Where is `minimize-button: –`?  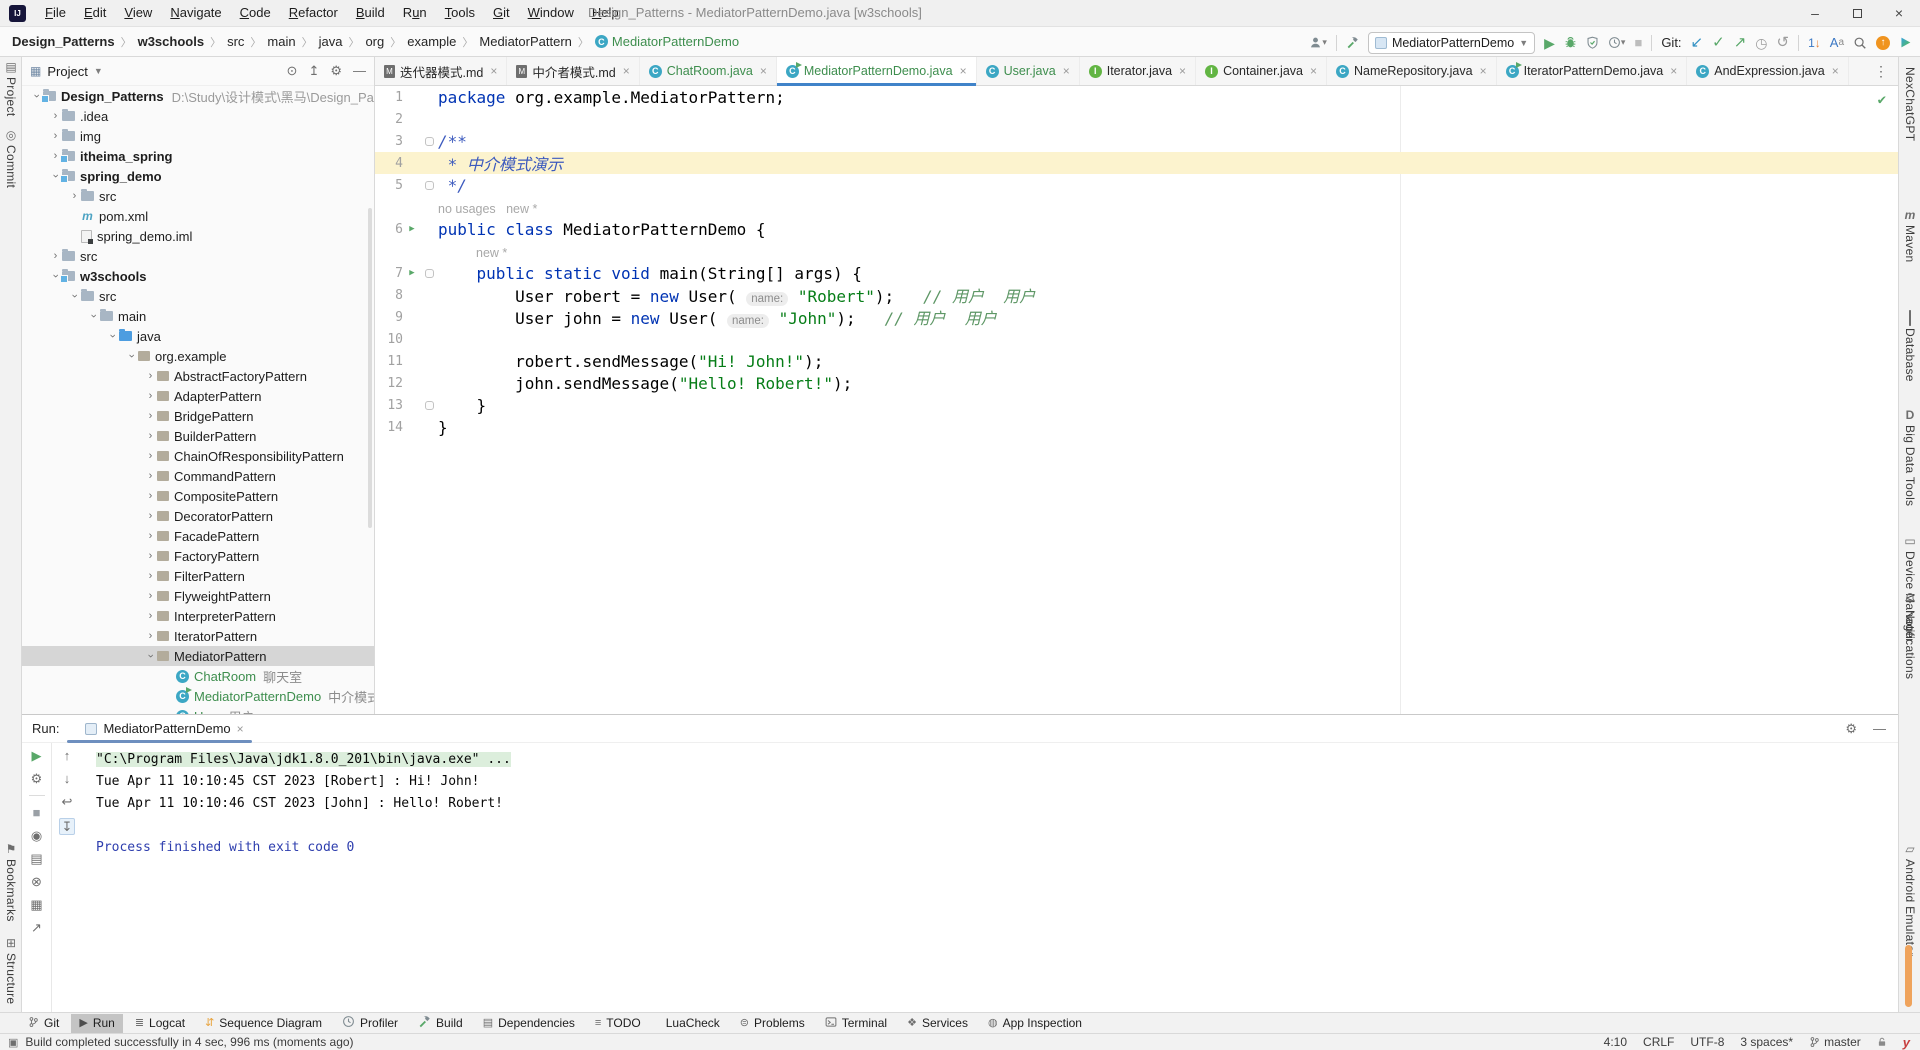
minimize-button: – is located at coordinates (1815, 13).